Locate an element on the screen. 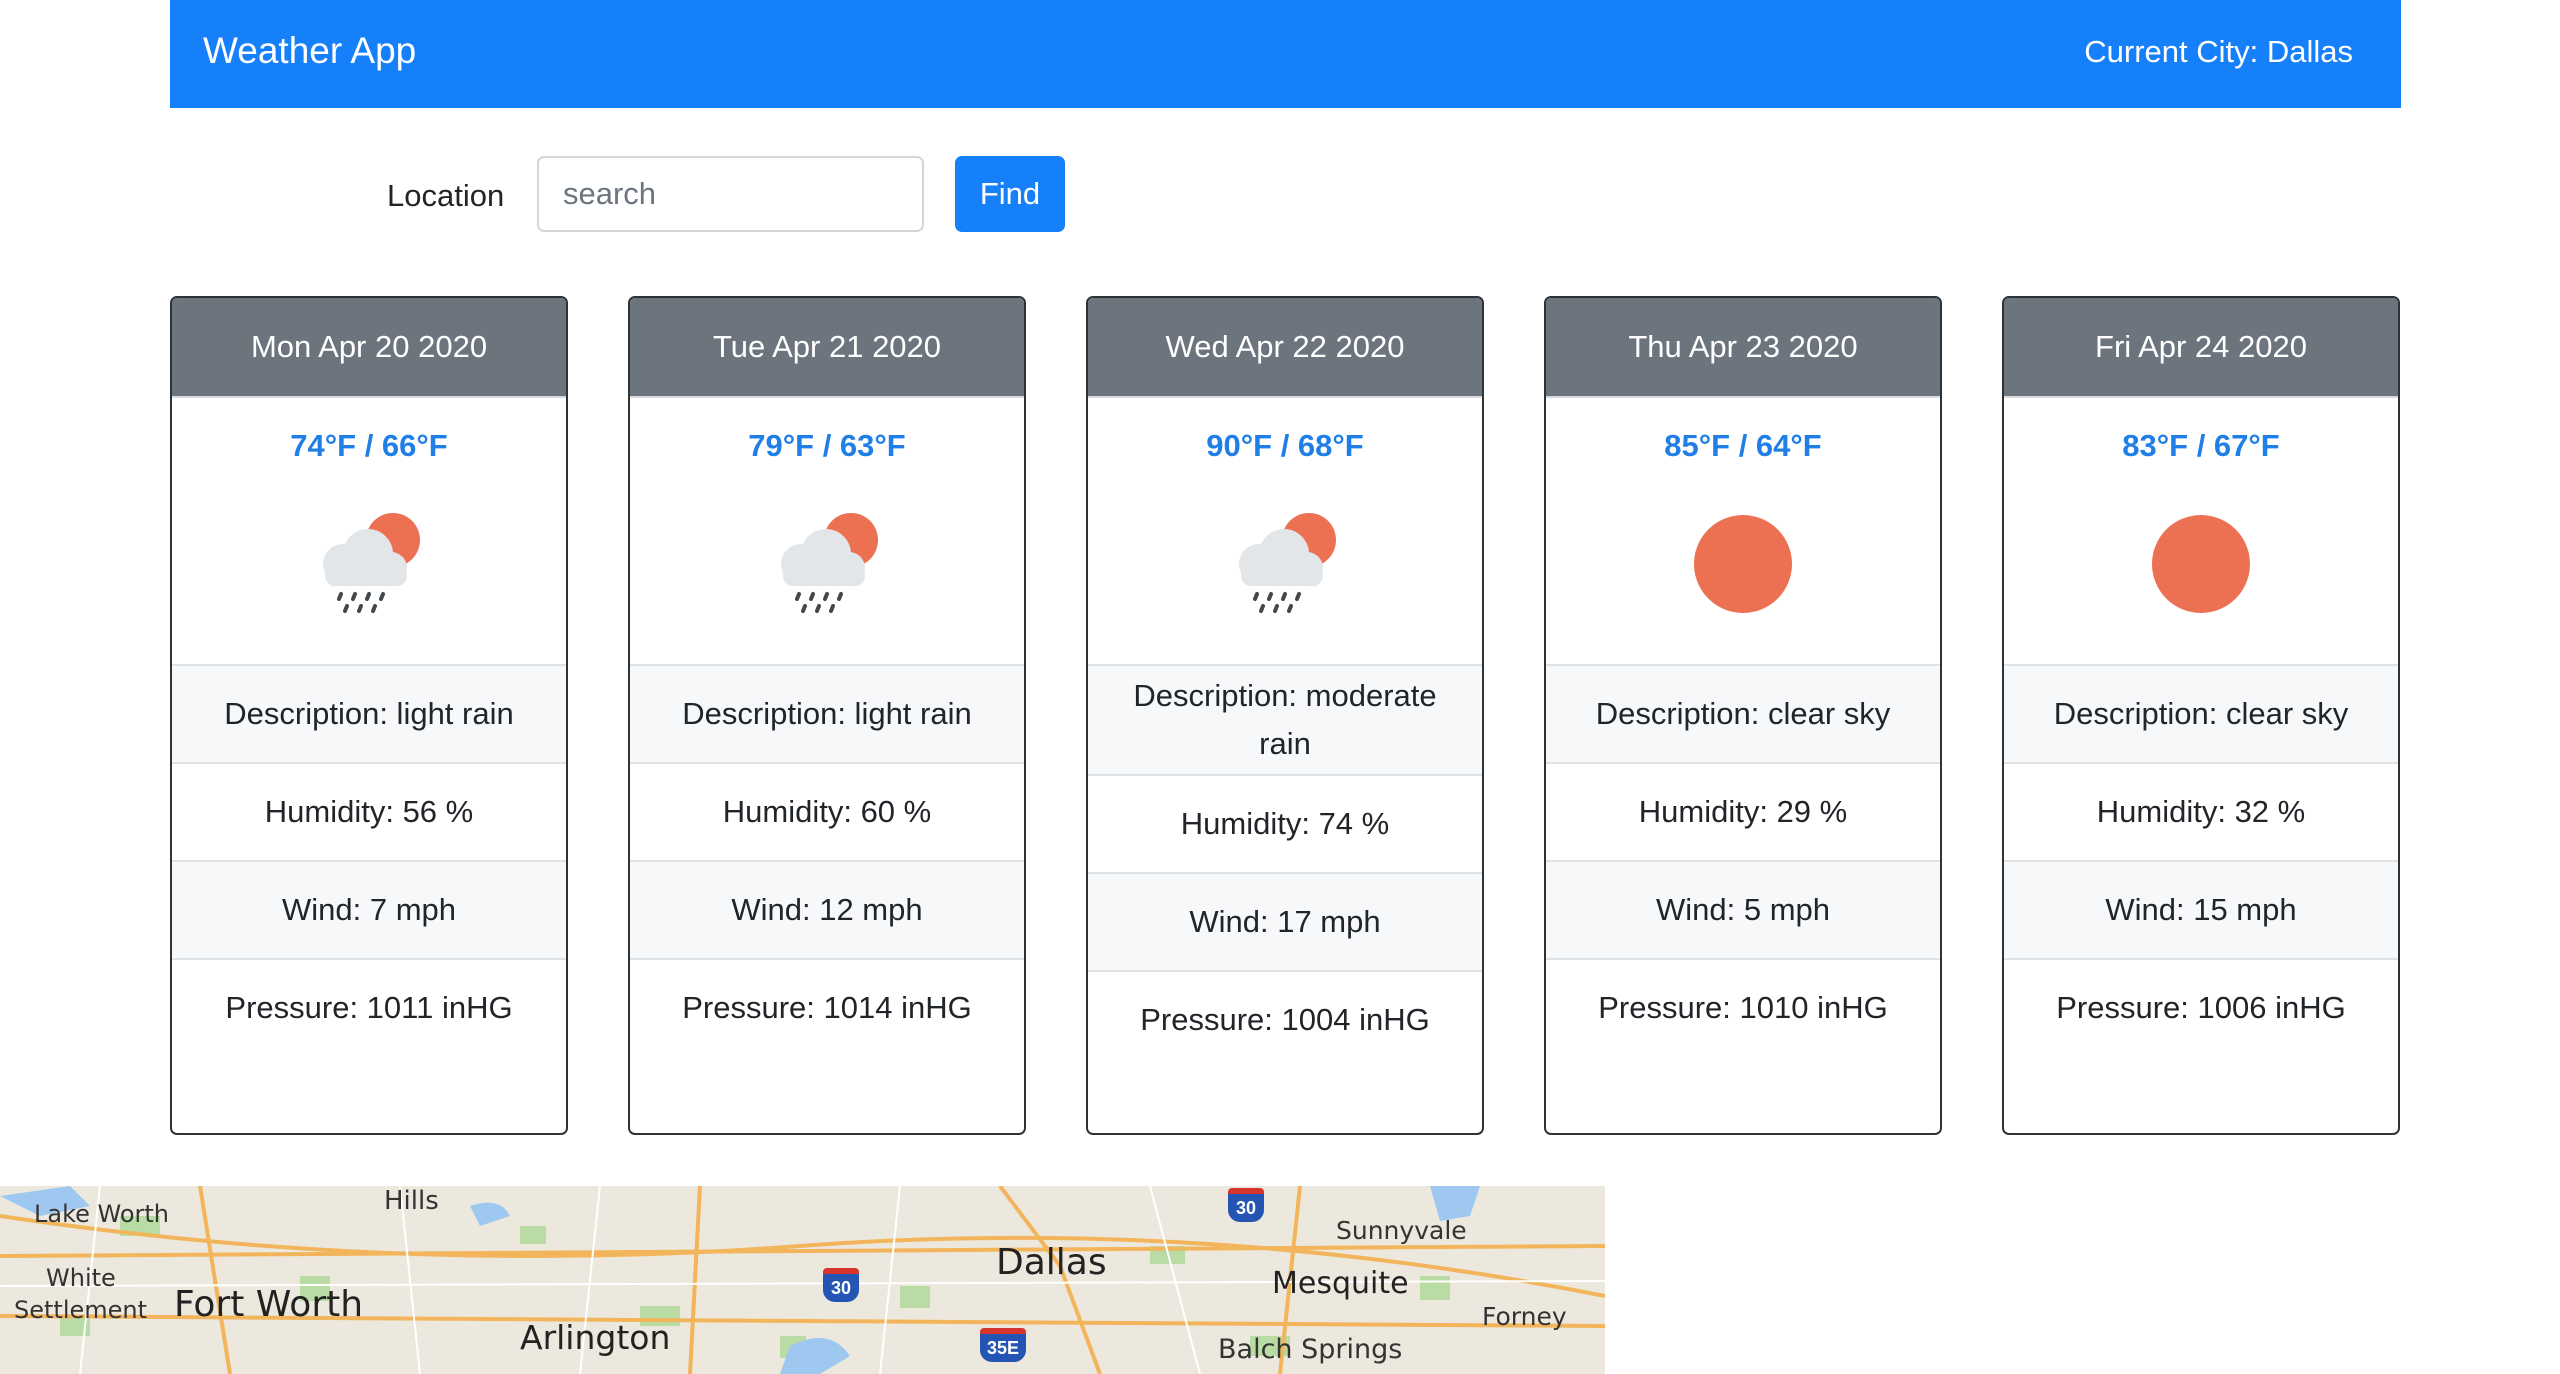 This screenshot has width=2560, height=1374. card-temp: 79°F / 63°F is located at coordinates (827, 445).